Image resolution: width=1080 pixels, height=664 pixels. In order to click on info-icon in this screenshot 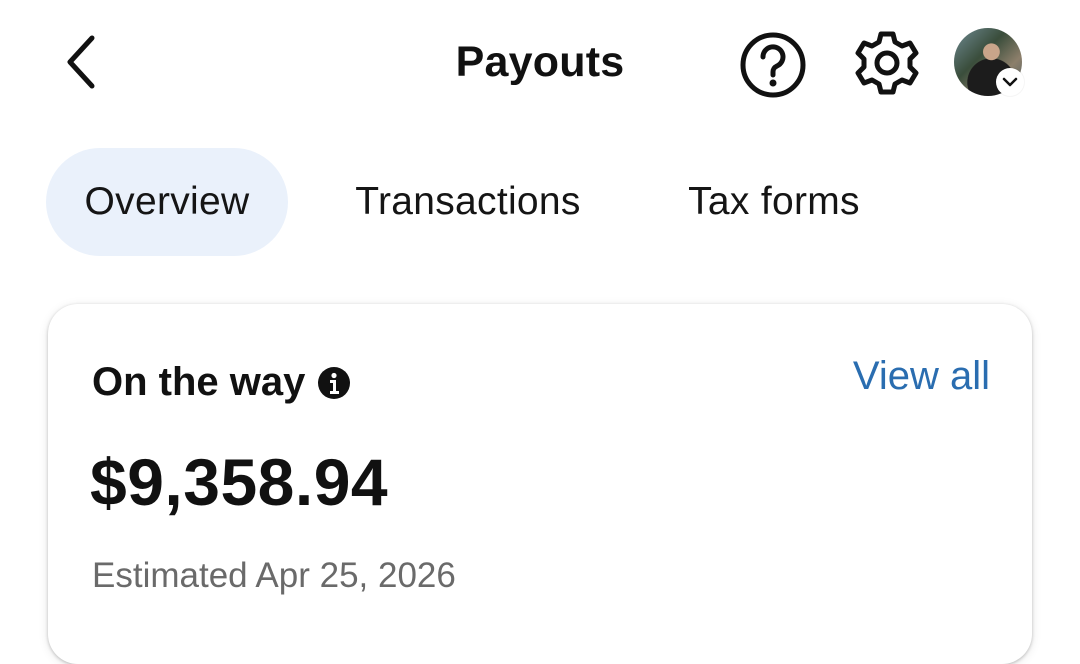, I will do `click(334, 383)`.